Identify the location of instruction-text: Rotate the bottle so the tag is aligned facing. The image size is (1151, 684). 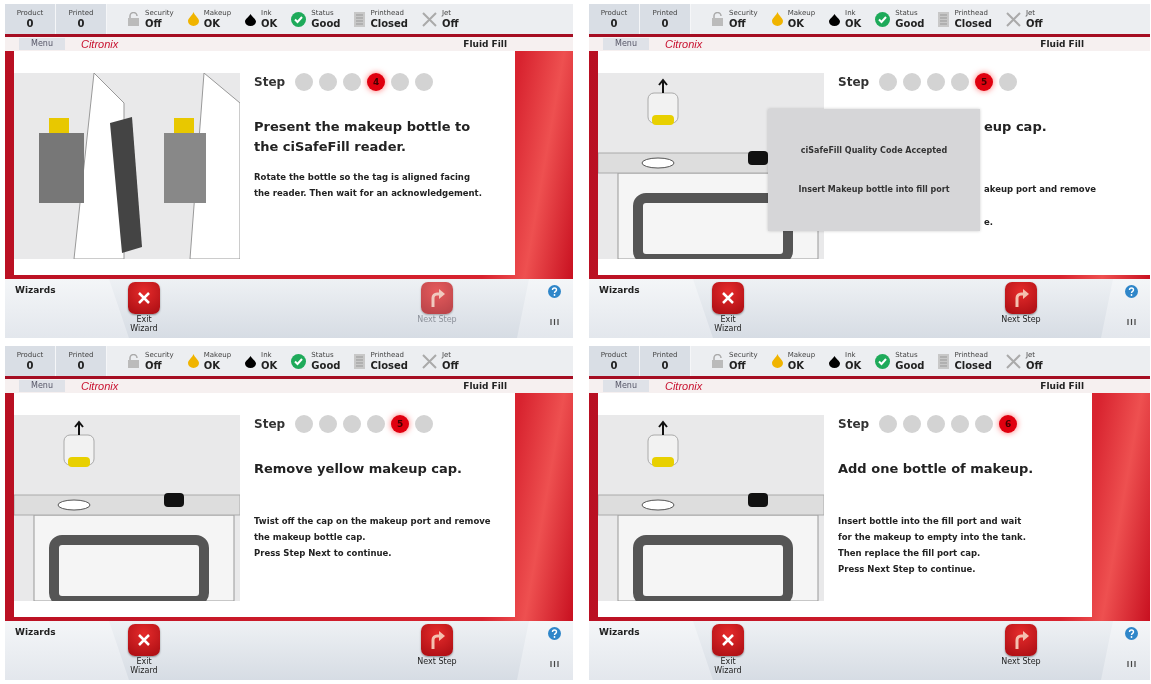
(362, 177).